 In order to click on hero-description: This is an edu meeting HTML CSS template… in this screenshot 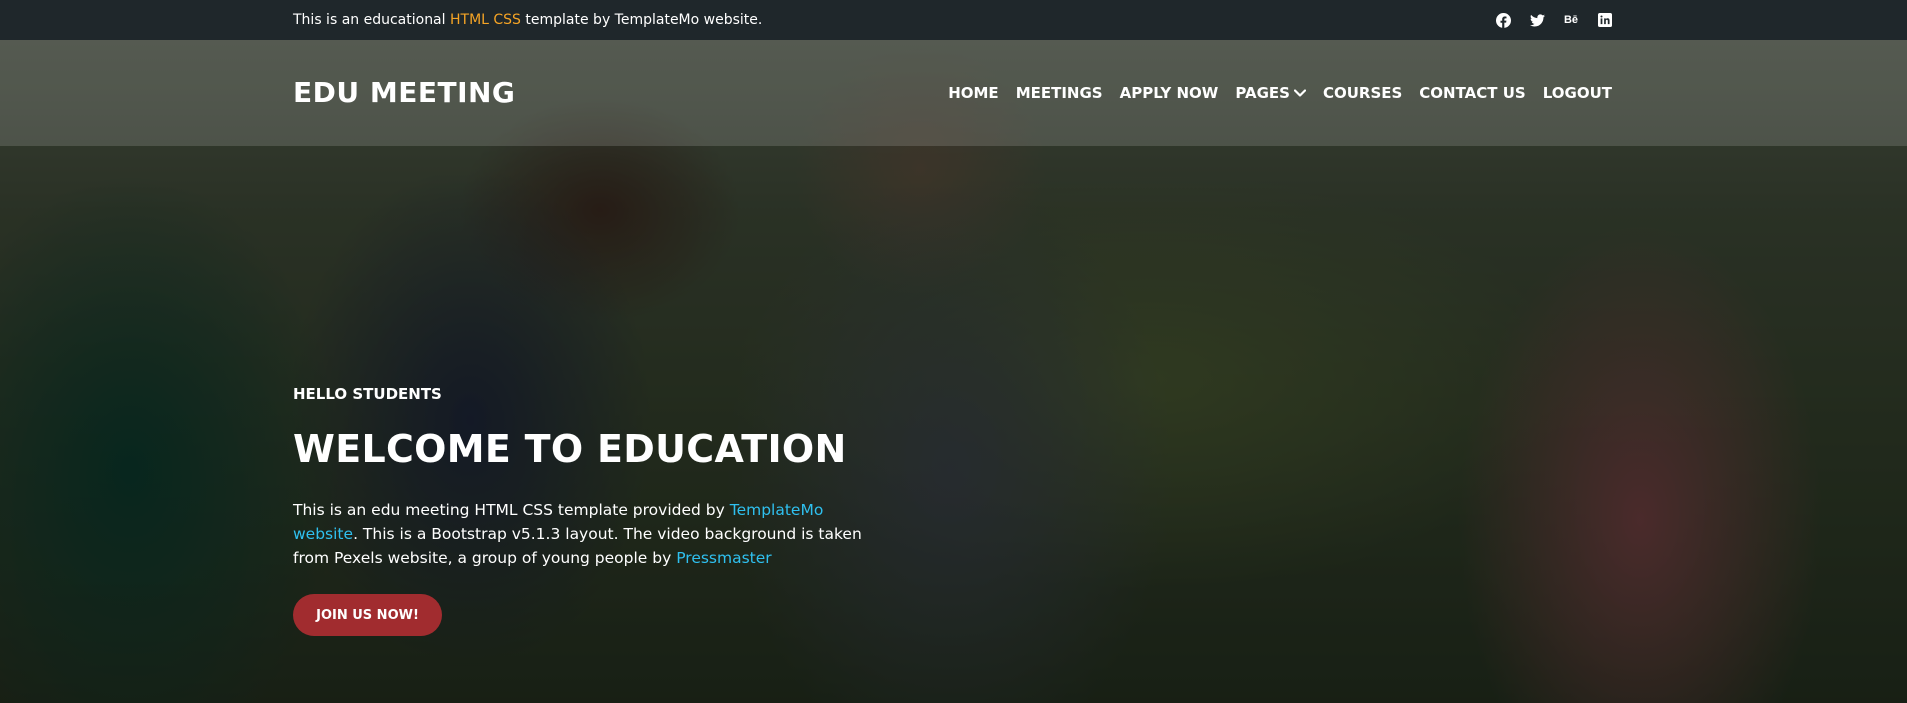, I will do `click(583, 534)`.